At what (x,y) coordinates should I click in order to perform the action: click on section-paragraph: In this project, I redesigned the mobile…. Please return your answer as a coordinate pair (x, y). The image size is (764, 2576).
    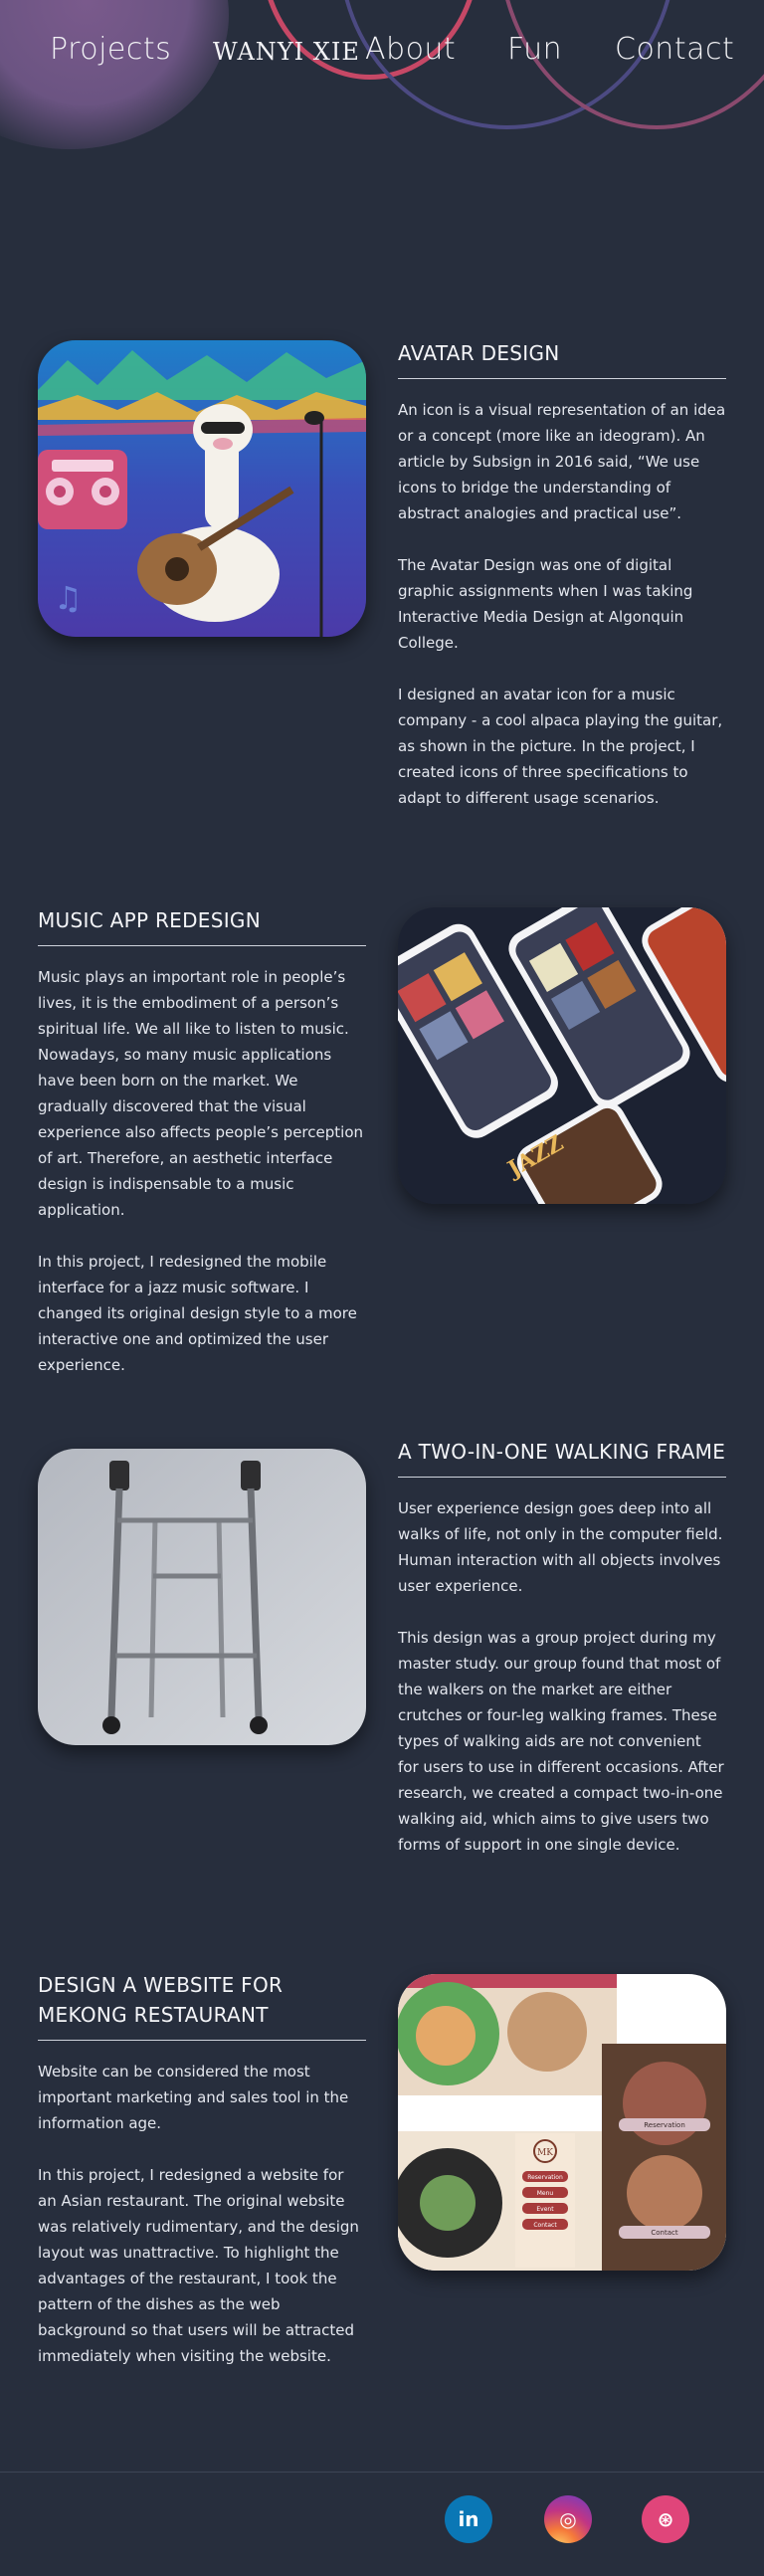
    Looking at the image, I should click on (197, 1313).